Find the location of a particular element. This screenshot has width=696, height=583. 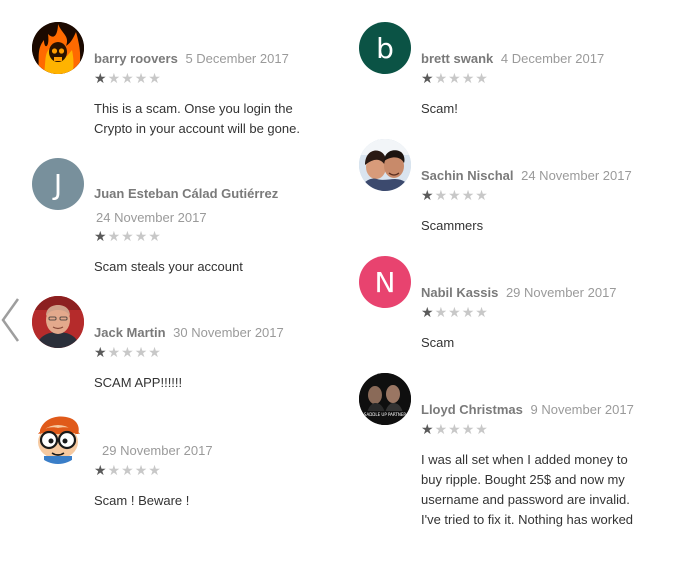

previous-arrow-button is located at coordinates (11, 320).